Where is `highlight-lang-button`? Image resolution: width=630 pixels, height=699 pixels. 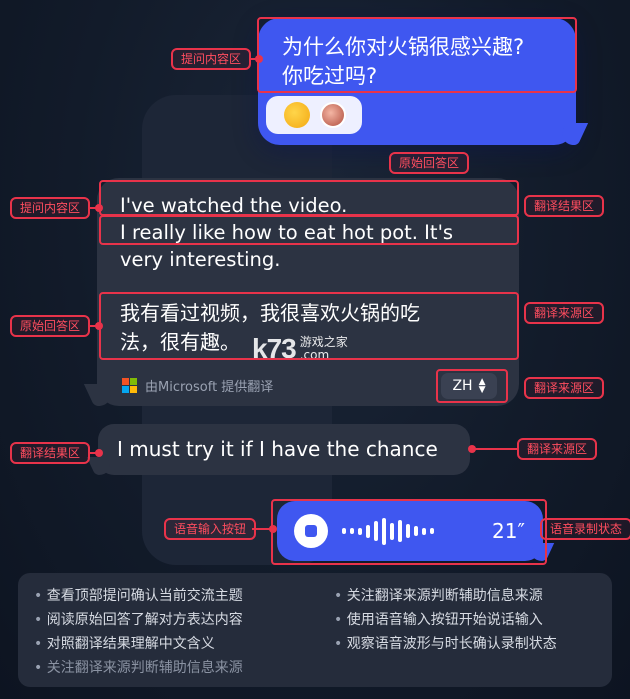
highlight-lang-button is located at coordinates (472, 386).